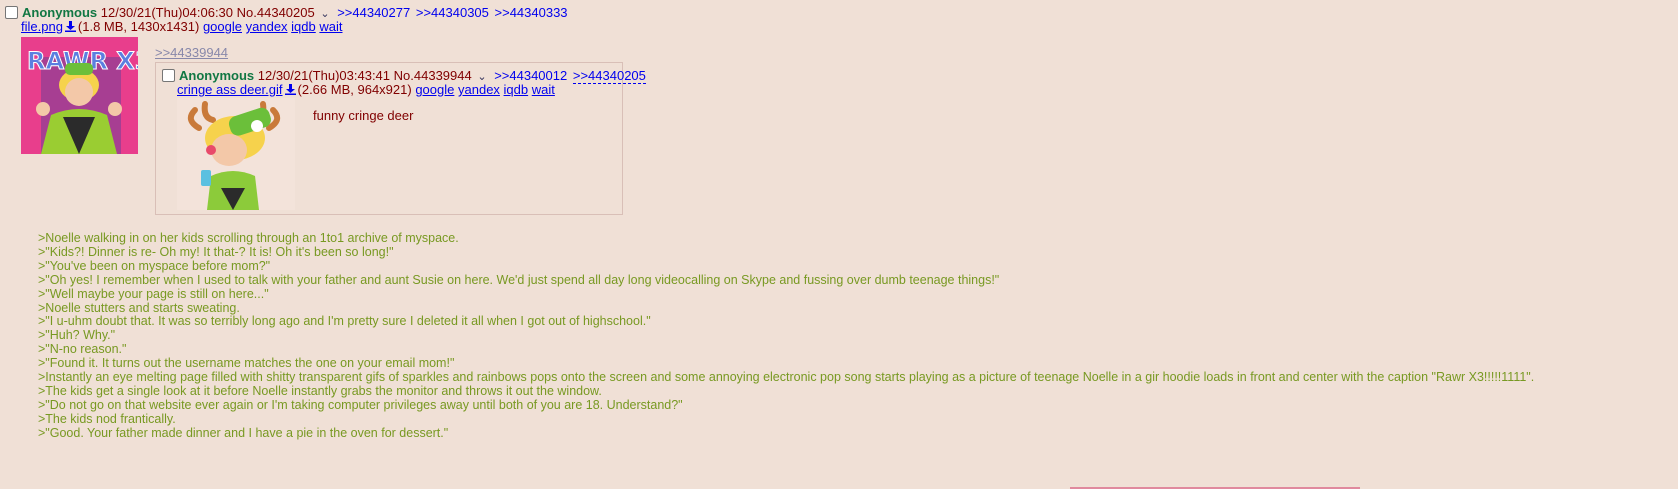 Image resolution: width=1678 pixels, height=489 pixels. Describe the element at coordinates (530, 75) in the screenshot. I see `inline-reply-link: >>44340012` at that location.